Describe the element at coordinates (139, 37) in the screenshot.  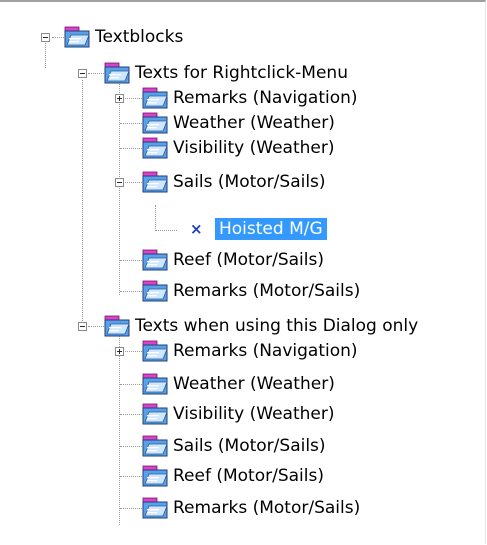
I see `node-label: Textblocks` at that location.